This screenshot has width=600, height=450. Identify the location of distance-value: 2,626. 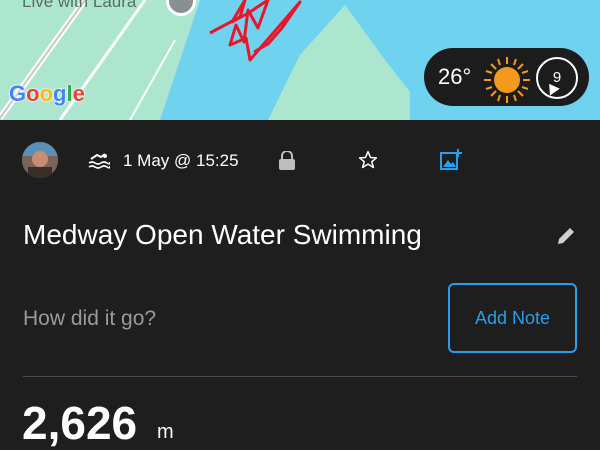
(80, 423).